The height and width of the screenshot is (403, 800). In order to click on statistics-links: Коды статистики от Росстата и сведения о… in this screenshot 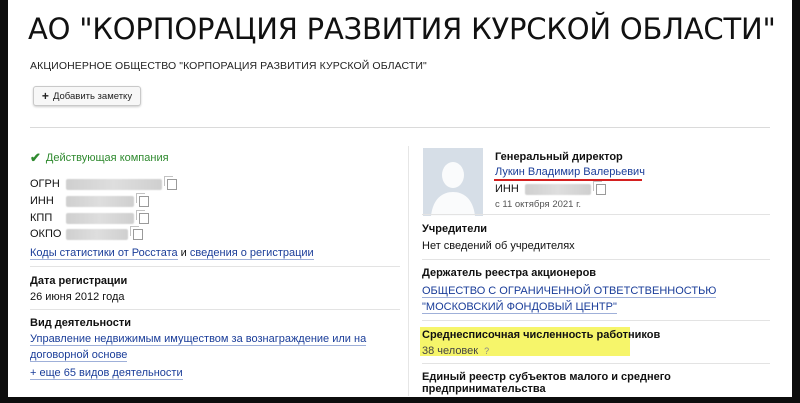, I will do `click(172, 253)`.